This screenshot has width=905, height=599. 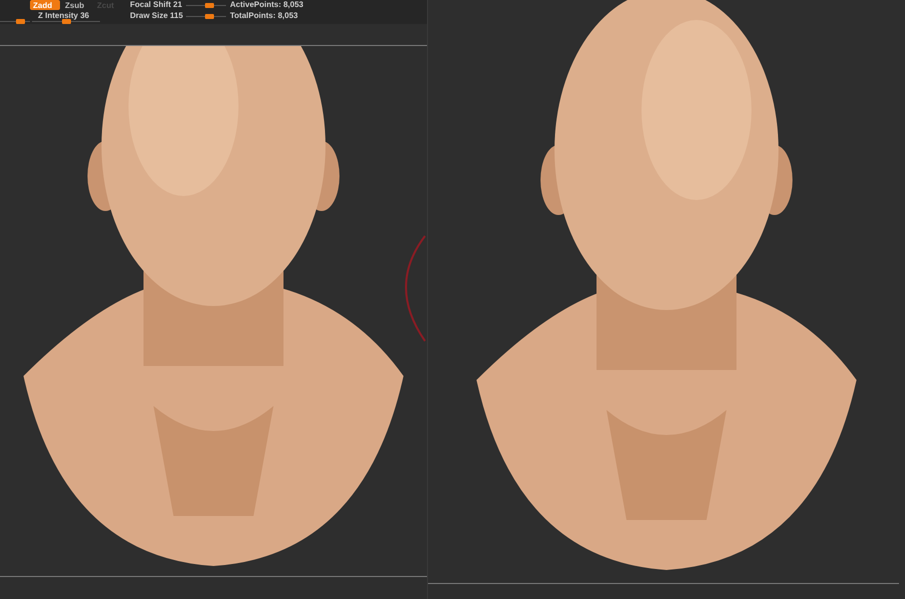 What do you see at coordinates (156, 5) in the screenshot?
I see `slider-label: Focal Shift 21` at bounding box center [156, 5].